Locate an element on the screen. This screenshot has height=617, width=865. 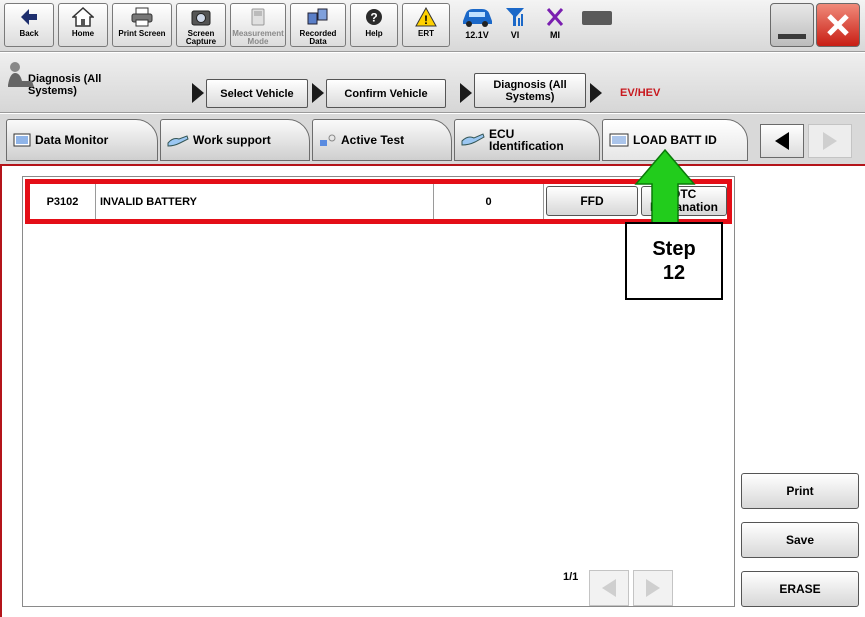
help-icon: ? is located at coordinates (374, 17).